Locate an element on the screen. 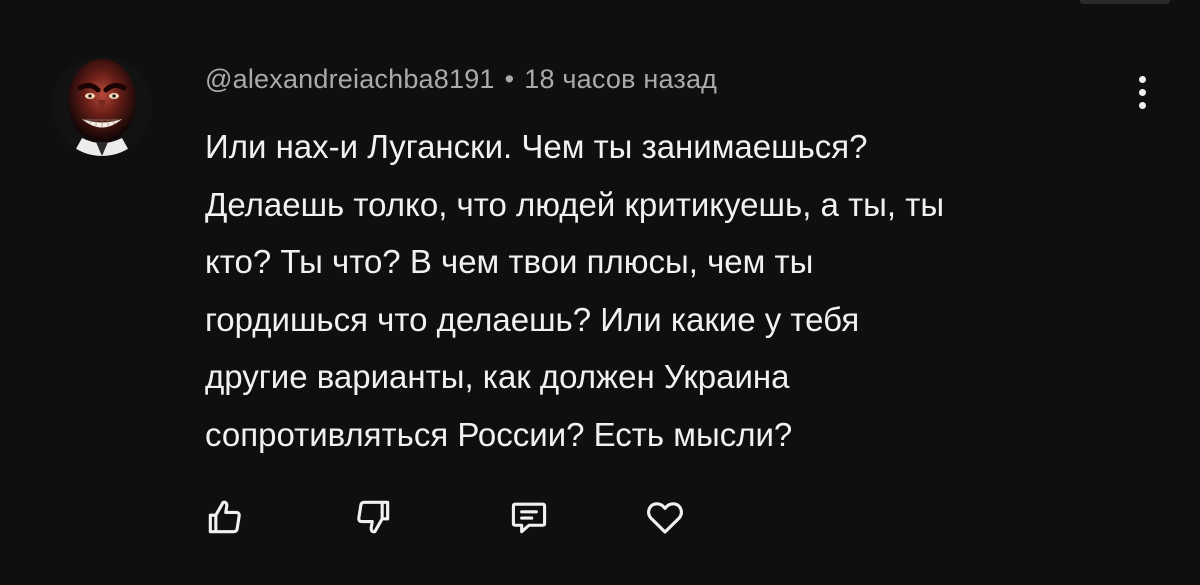 The image size is (1200, 585). reply-button is located at coordinates (529, 517).